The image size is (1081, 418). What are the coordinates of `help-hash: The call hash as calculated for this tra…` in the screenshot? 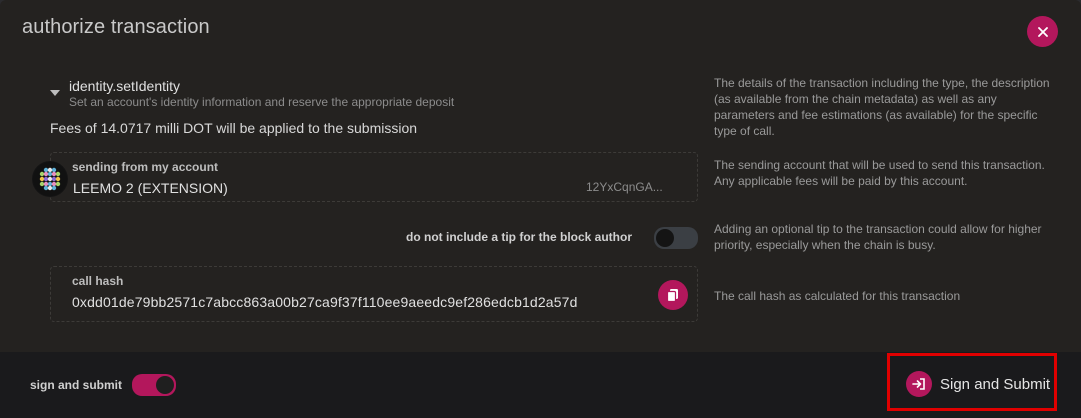 It's located at (837, 296).